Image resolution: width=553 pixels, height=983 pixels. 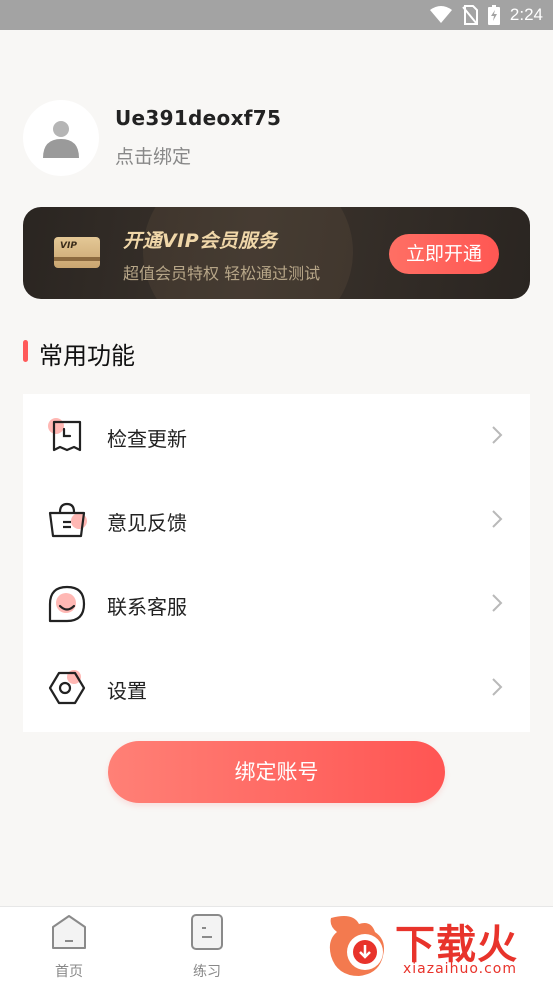 What do you see at coordinates (198, 118) in the screenshot?
I see `username: Ue391deoxf75` at bounding box center [198, 118].